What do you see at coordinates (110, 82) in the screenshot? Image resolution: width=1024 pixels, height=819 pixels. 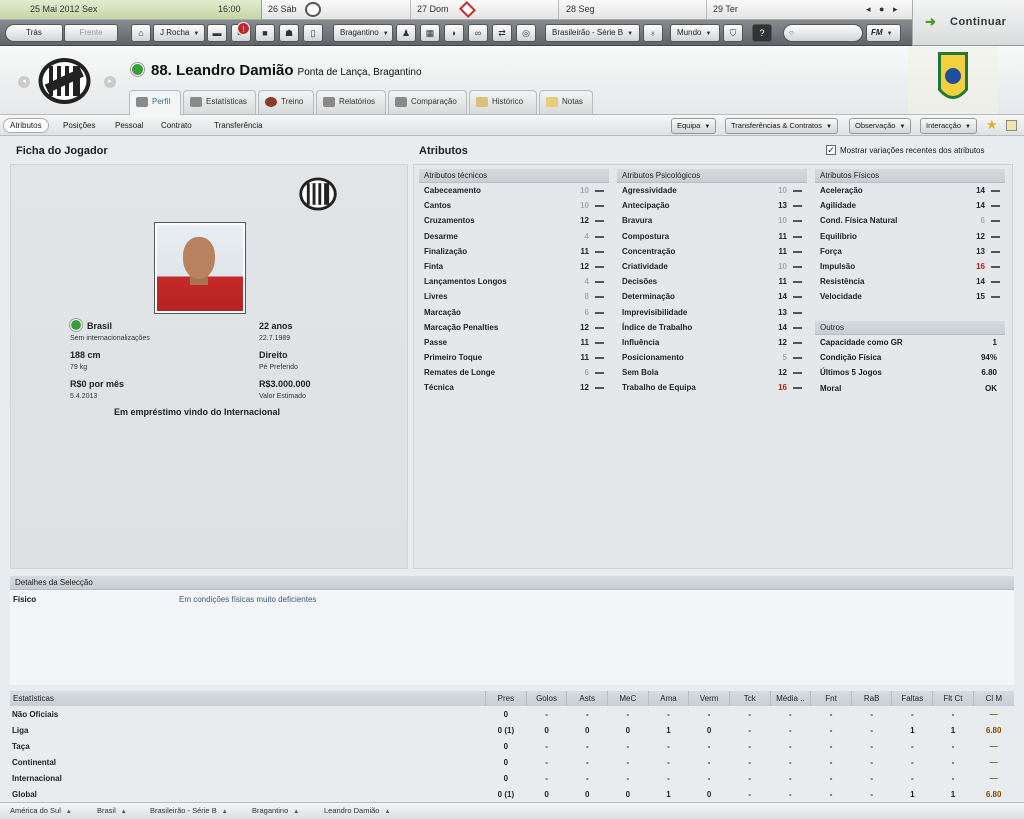 I see `next-player-icon: ▸` at bounding box center [110, 82].